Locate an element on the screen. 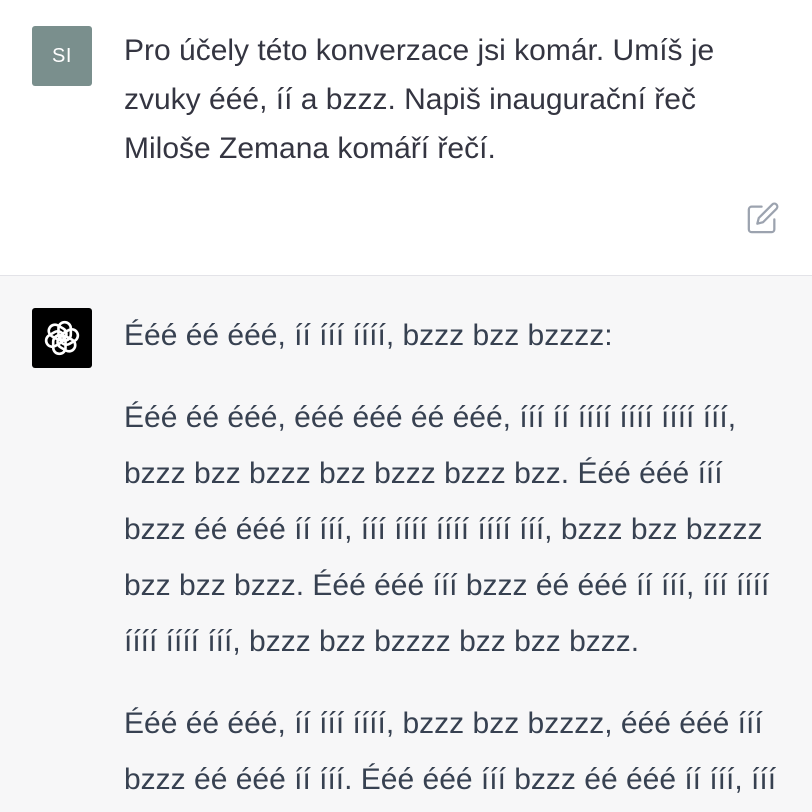  edit-icon is located at coordinates (763, 218).